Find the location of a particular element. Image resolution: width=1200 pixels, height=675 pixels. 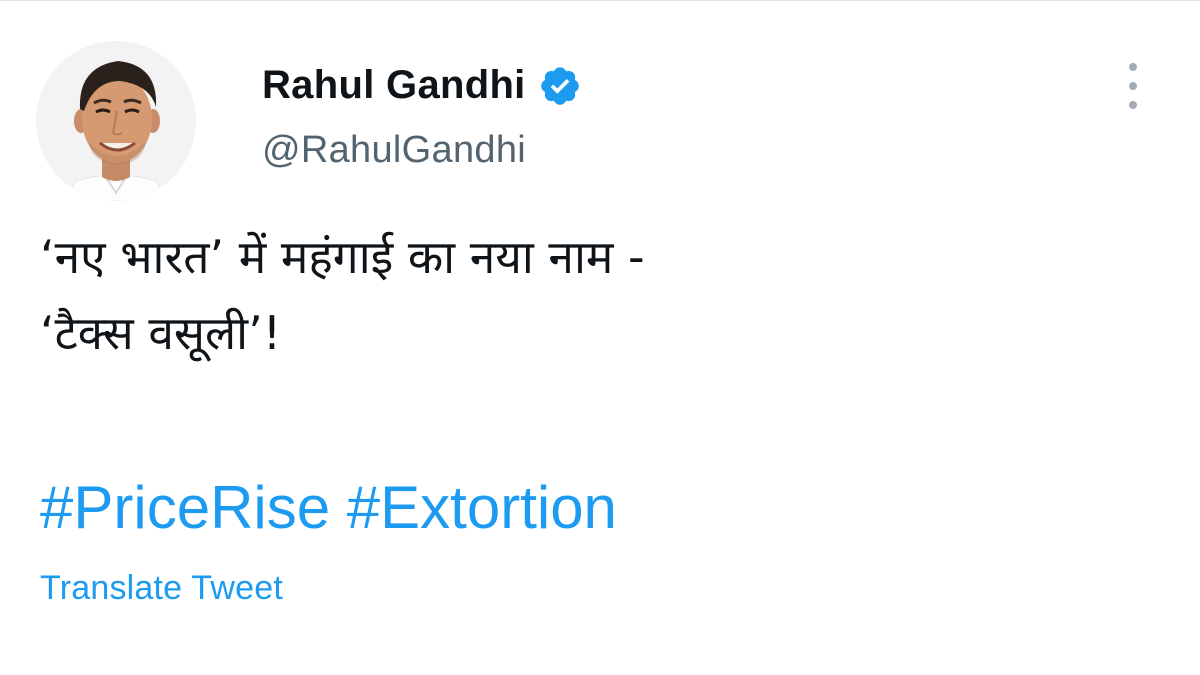

hashtag-extortion: #Extortion is located at coordinates (482, 507).